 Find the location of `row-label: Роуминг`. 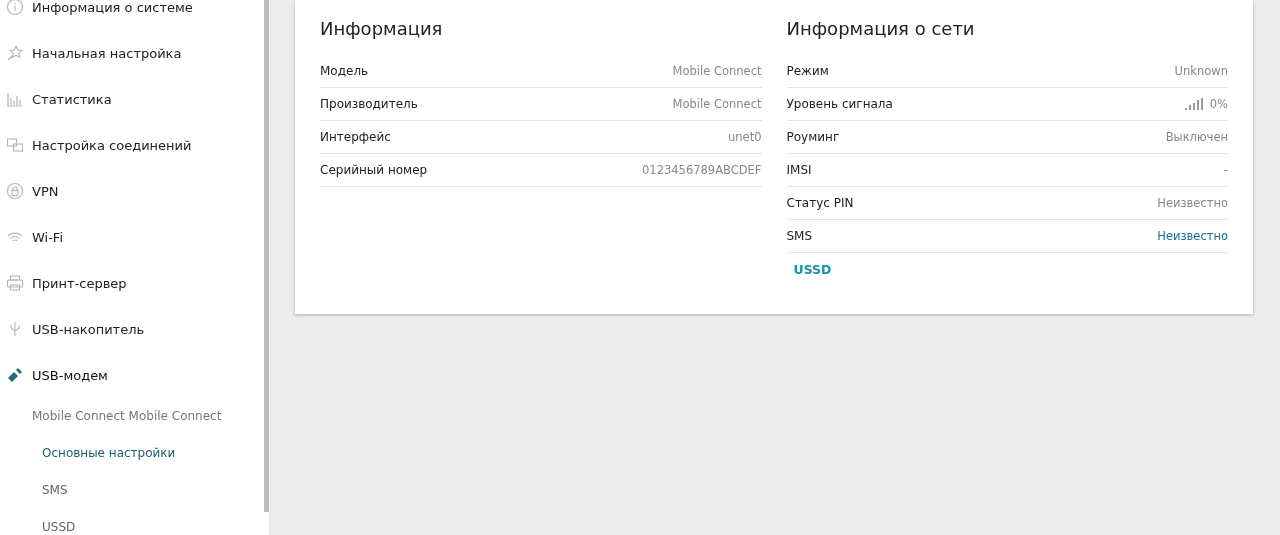

row-label: Роуминг is located at coordinates (813, 137).